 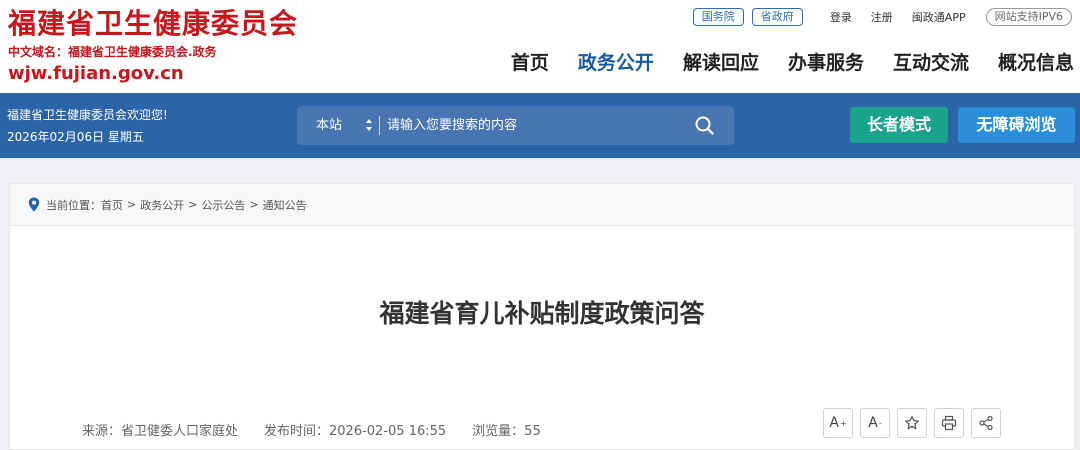 I want to click on search-box: 本站, so click(x=515, y=125).